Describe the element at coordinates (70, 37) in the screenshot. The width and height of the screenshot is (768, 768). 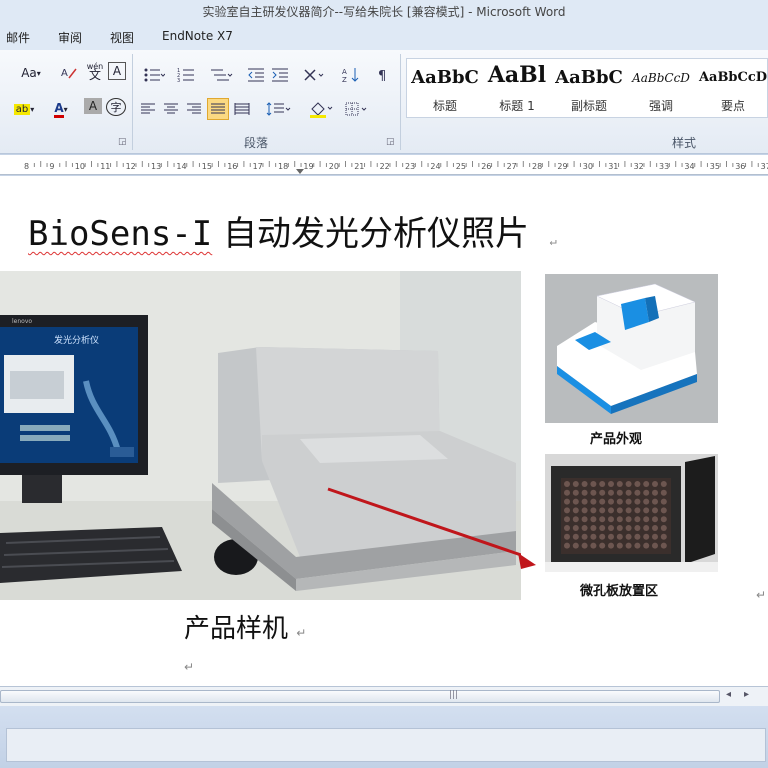
I see `menu-review: 审阅` at that location.